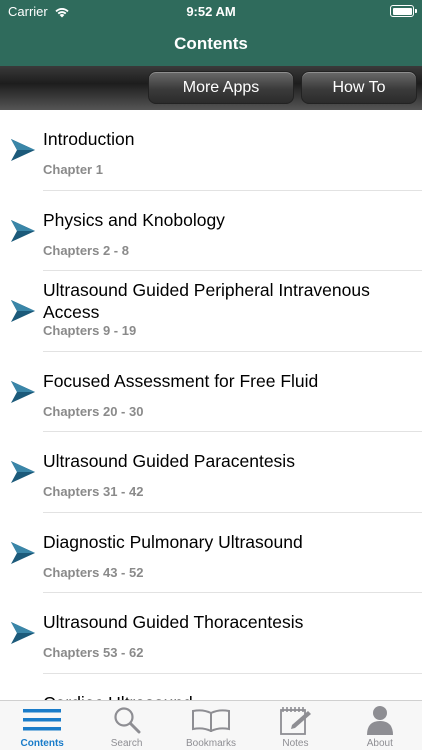 Image resolution: width=422 pixels, height=750 pixels. Describe the element at coordinates (127, 720) in the screenshot. I see `magnifier-icon` at that location.